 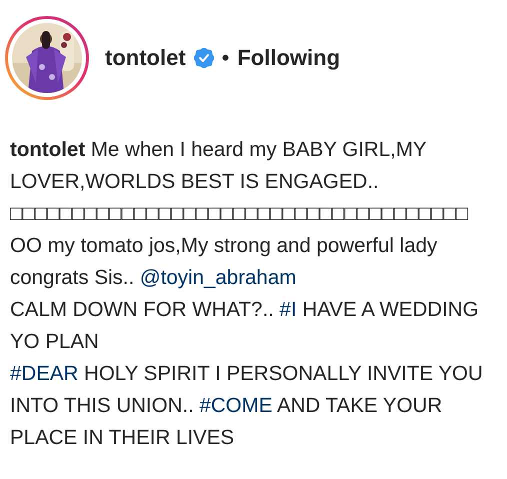 What do you see at coordinates (288, 57) in the screenshot?
I see `following-button: Following` at bounding box center [288, 57].